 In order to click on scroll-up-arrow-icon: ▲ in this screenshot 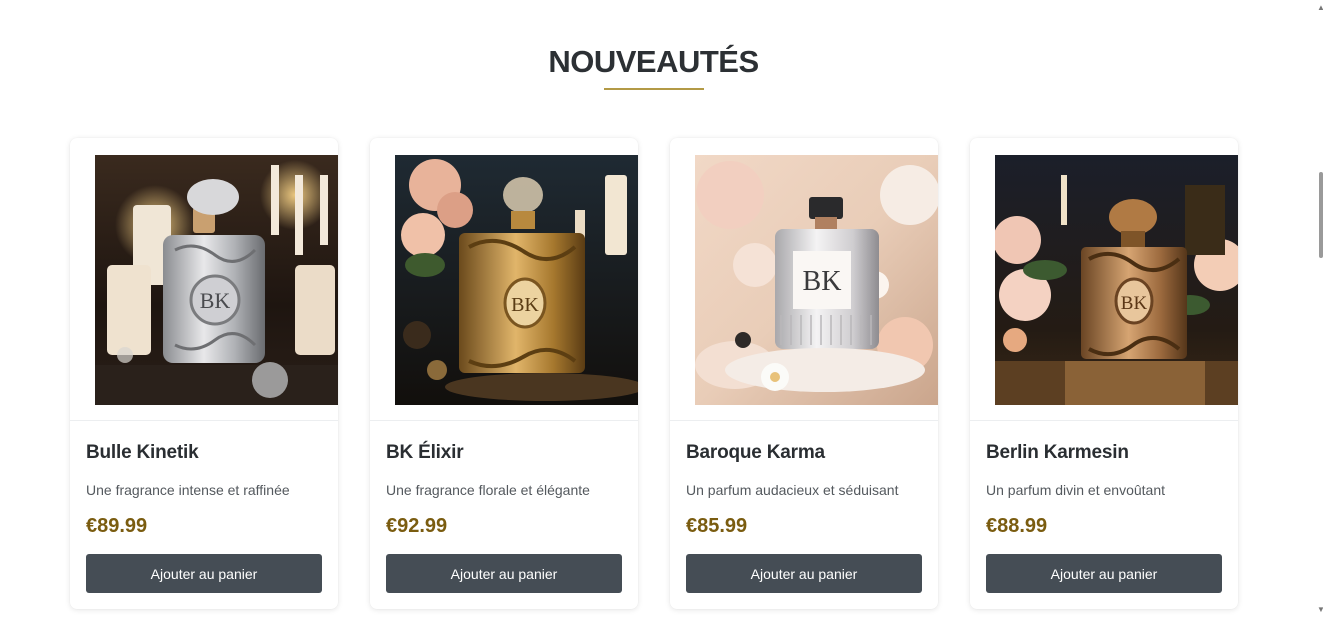, I will do `click(1320, 8)`.